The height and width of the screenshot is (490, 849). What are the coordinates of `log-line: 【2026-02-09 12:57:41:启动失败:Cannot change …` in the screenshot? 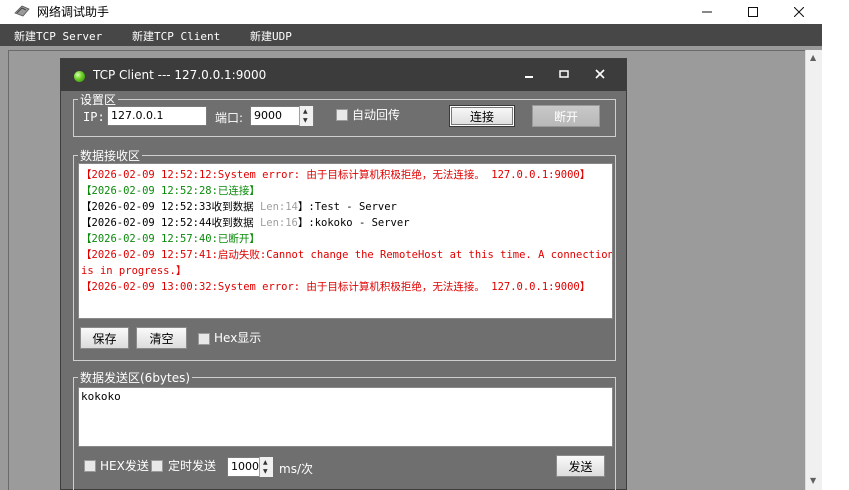 It's located at (347, 255).